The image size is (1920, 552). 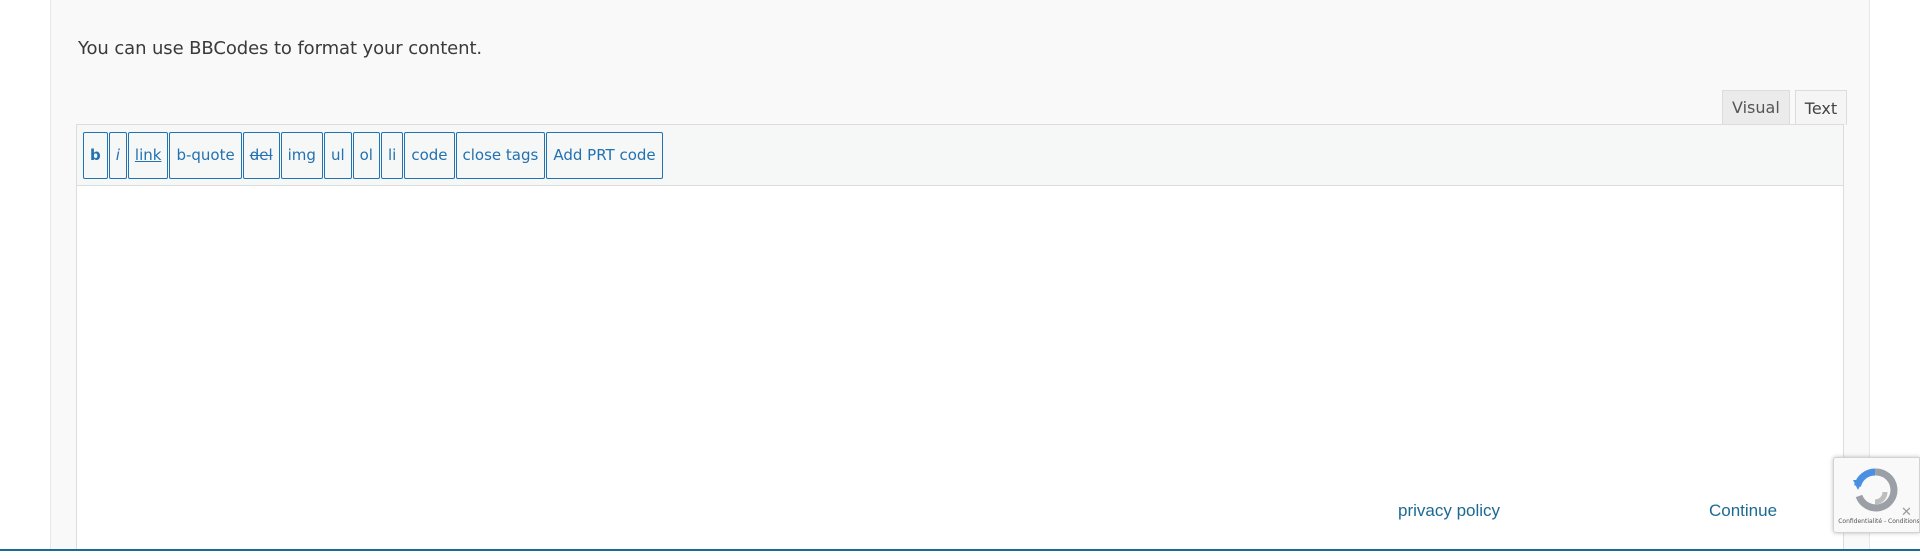 I want to click on image-button: img, so click(x=301, y=155).